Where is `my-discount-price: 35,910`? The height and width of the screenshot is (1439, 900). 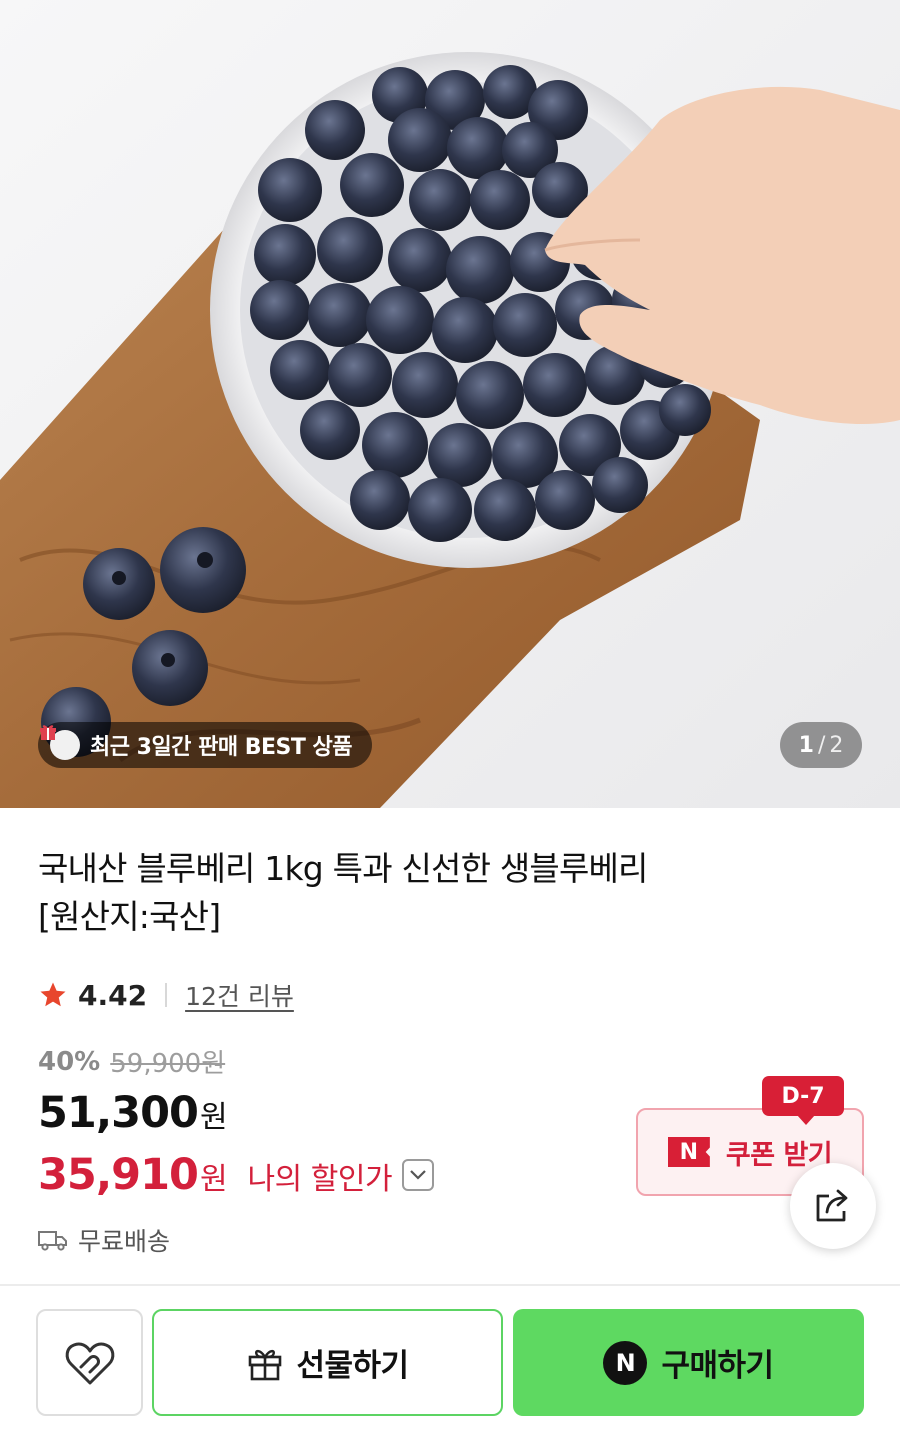 my-discount-price: 35,910 is located at coordinates (118, 1175).